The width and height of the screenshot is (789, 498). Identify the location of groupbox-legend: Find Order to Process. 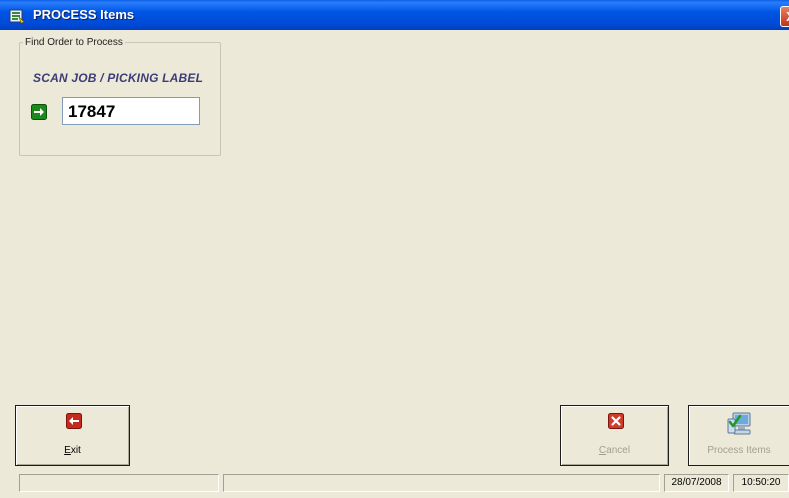
(74, 42).